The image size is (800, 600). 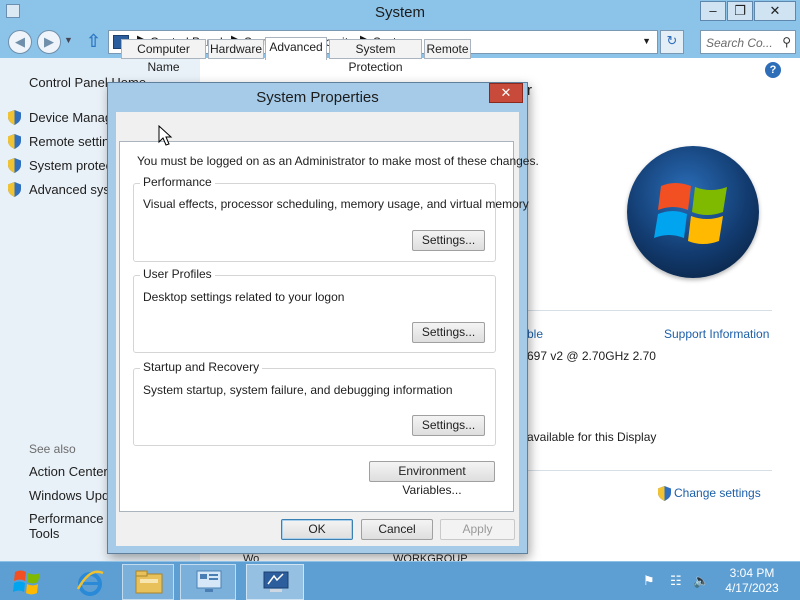 What do you see at coordinates (375, 56) in the screenshot?
I see `tab-system-protection: System Protection` at bounding box center [375, 56].